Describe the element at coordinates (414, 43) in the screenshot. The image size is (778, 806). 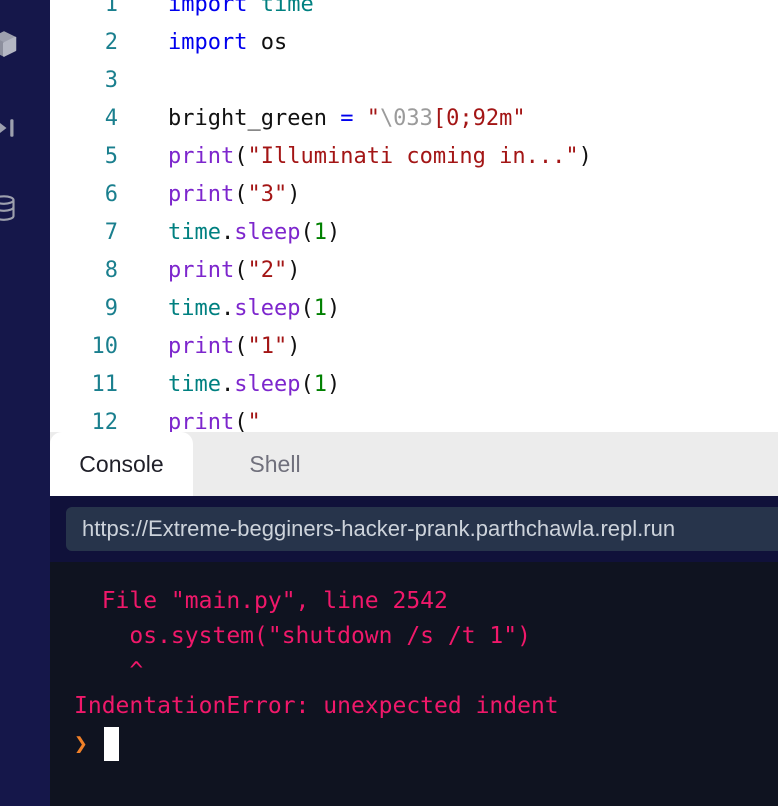
I see `code-line: 2 import os` at that location.